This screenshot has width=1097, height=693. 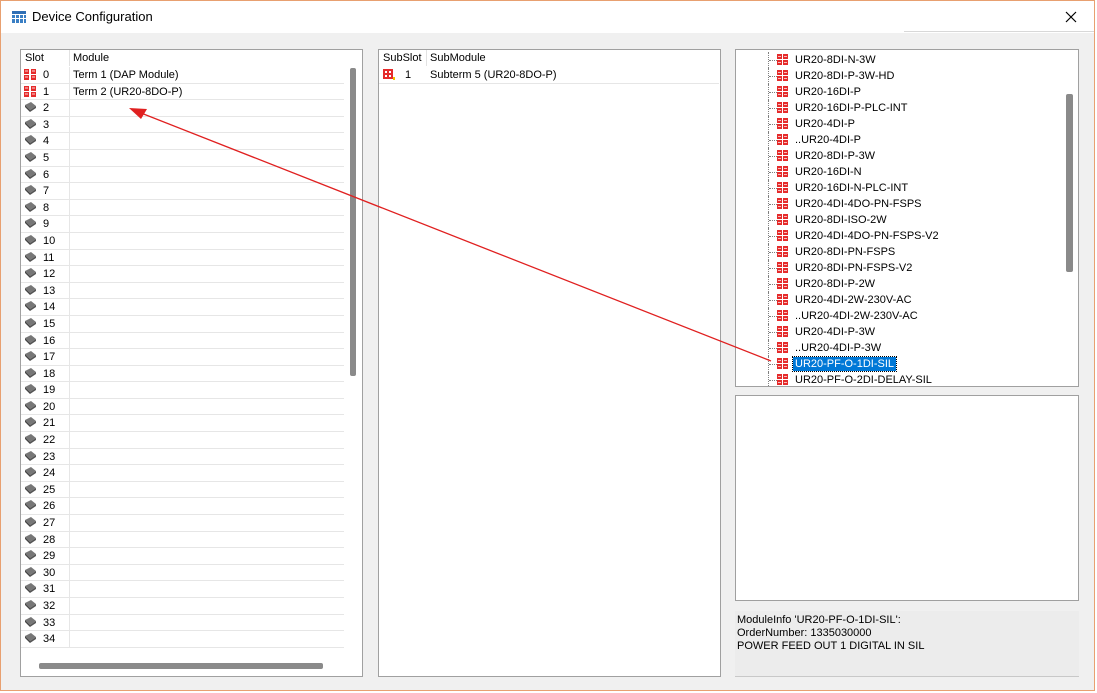 What do you see at coordinates (402, 58) in the screenshot?
I see `subslot-column-header: SubSlot` at bounding box center [402, 58].